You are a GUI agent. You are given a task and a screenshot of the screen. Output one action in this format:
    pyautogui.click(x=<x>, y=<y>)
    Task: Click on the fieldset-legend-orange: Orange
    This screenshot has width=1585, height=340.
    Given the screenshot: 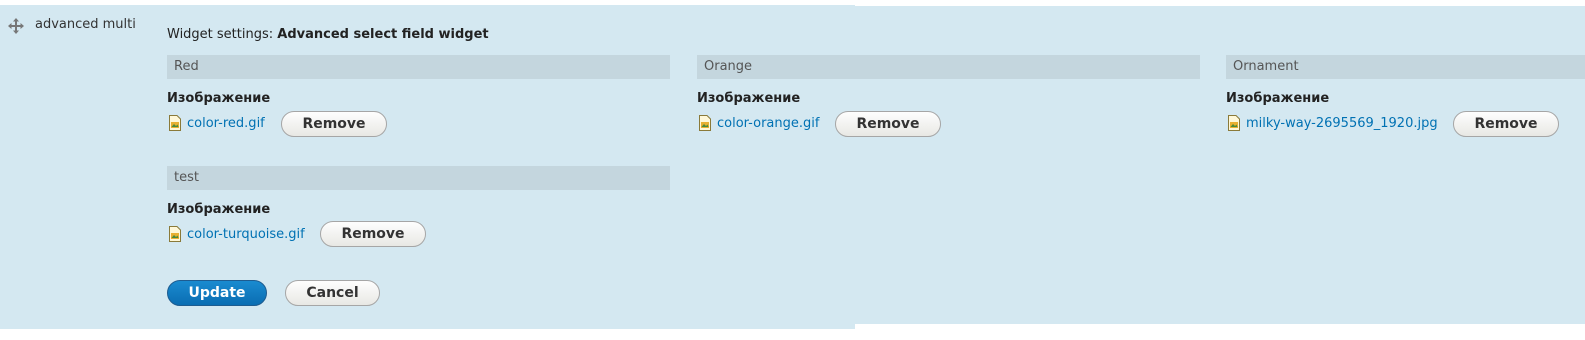 What is the action you would take?
    pyautogui.click(x=948, y=67)
    